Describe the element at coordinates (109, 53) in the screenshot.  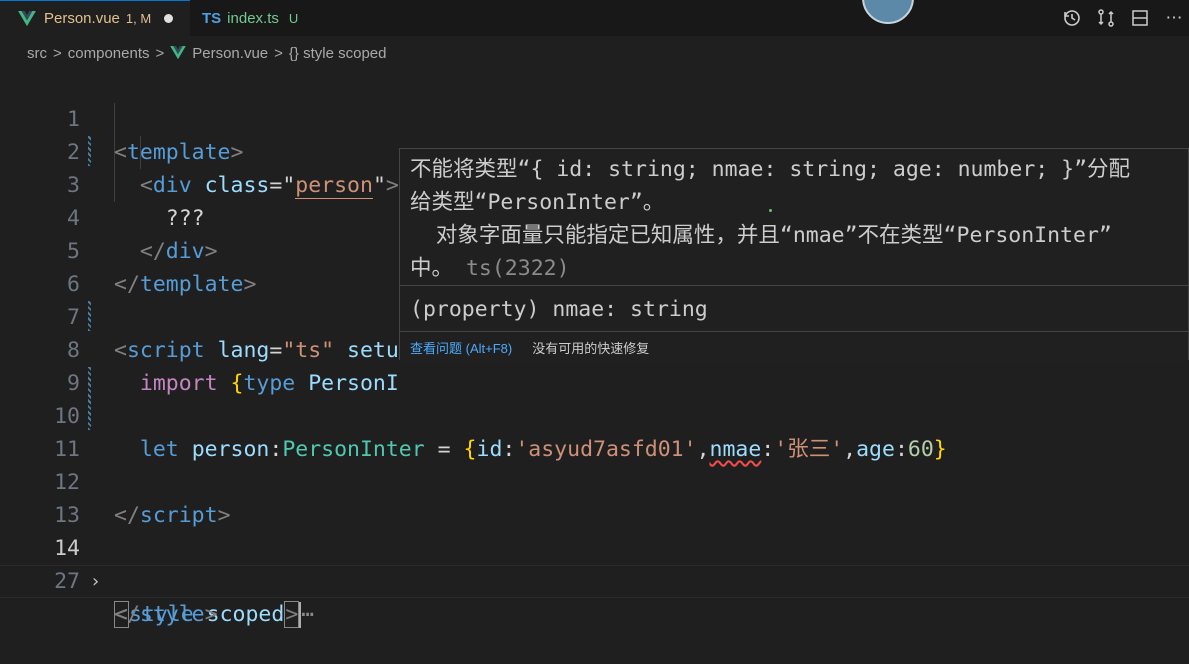
I see `breadcrumb-item-components: components` at that location.